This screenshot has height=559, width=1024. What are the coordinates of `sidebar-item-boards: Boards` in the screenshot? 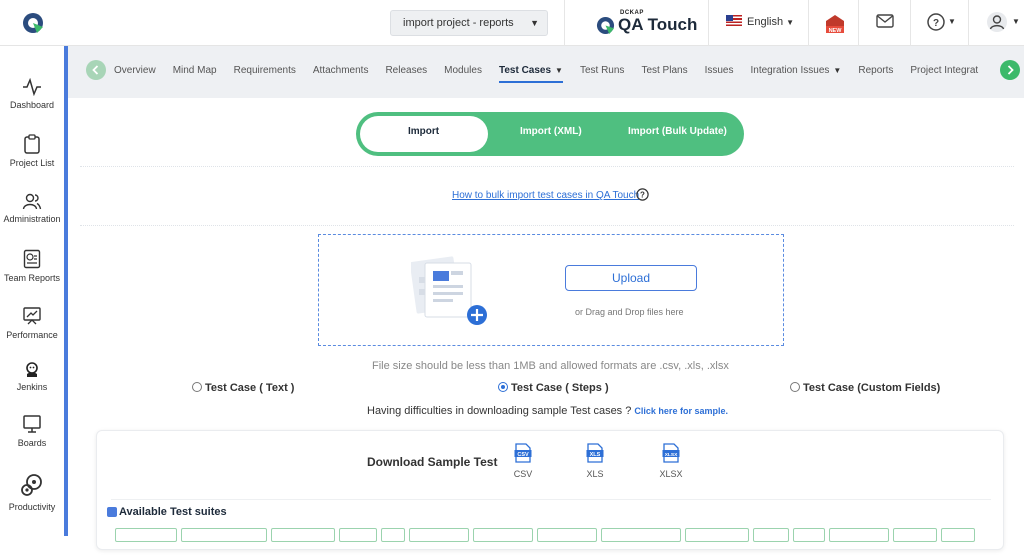 It's located at (32, 431).